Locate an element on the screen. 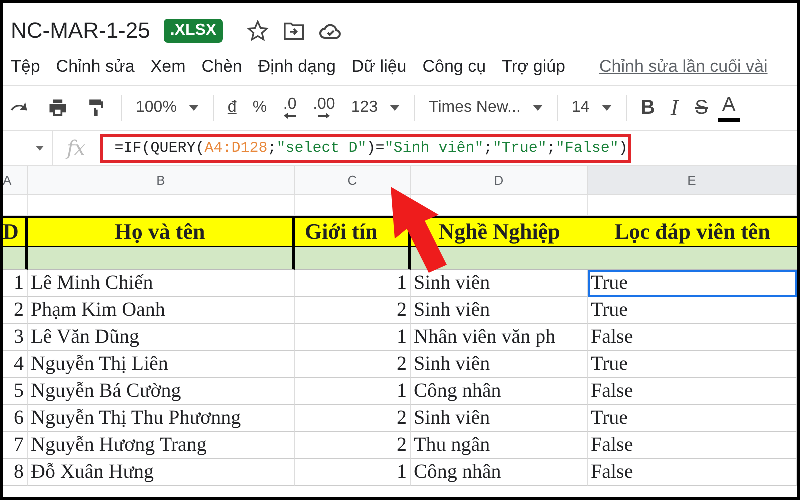 This screenshot has width=800, height=500. print-icon is located at coordinates (58, 108).